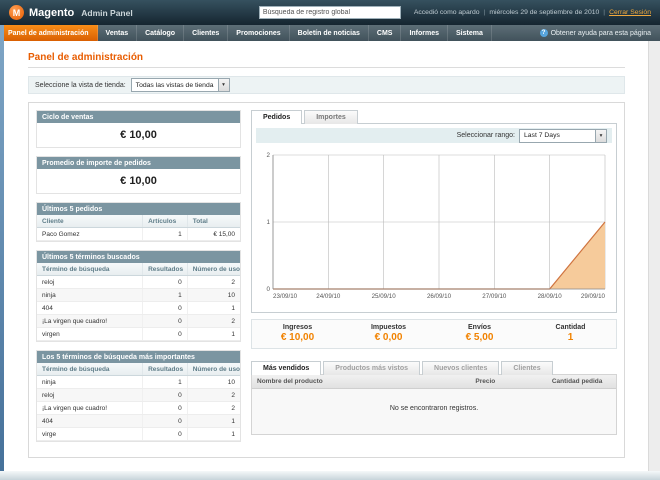  Describe the element at coordinates (388, 333) in the screenshot. I see `stat-tax: Impuestos € 0,00` at that location.